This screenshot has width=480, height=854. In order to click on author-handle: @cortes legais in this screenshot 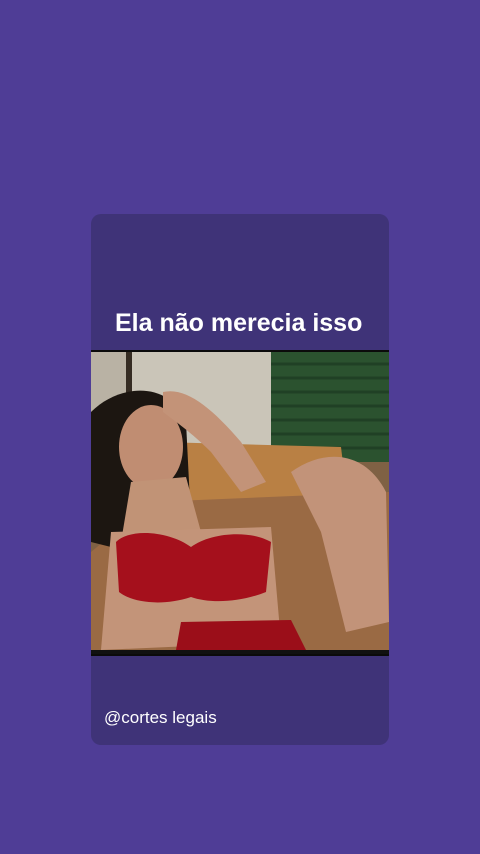, I will do `click(160, 718)`.